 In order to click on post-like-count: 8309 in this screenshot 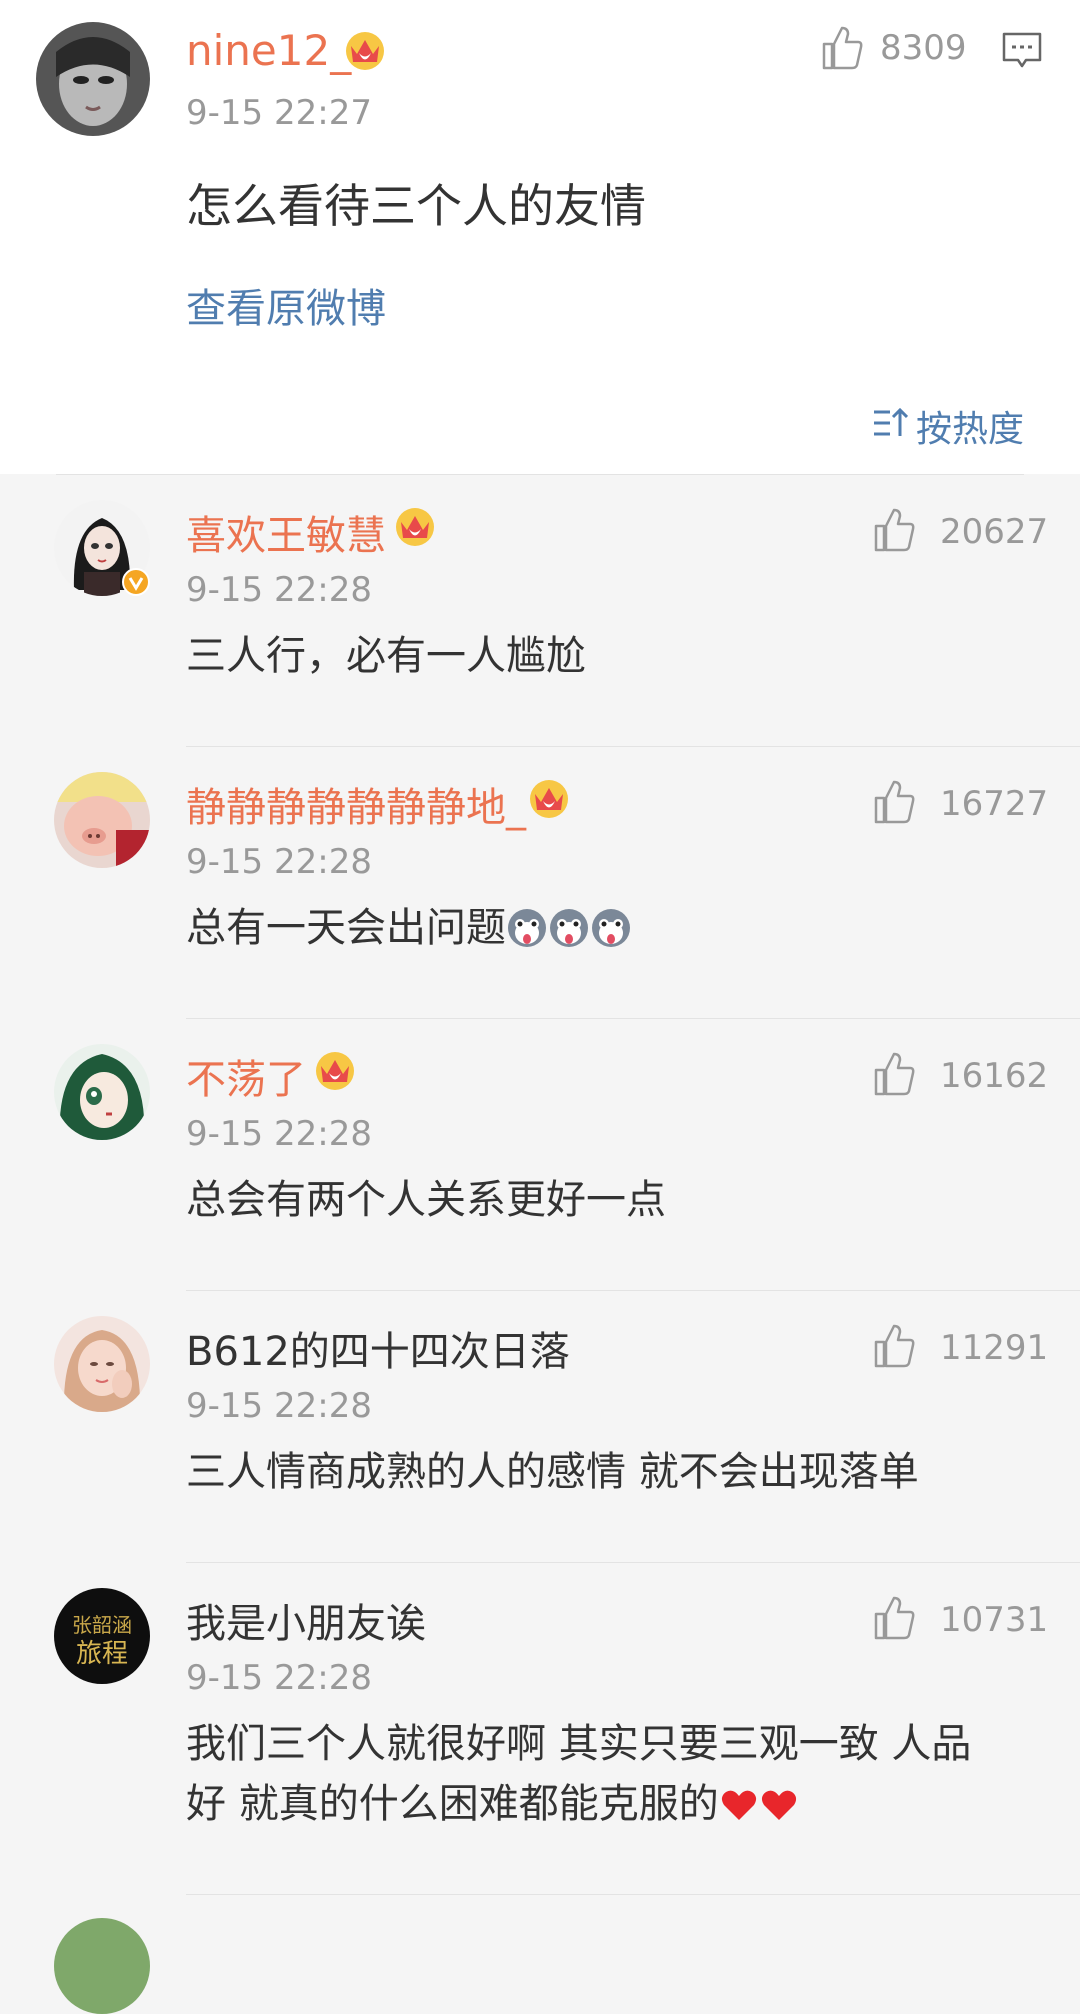, I will do `click(923, 48)`.